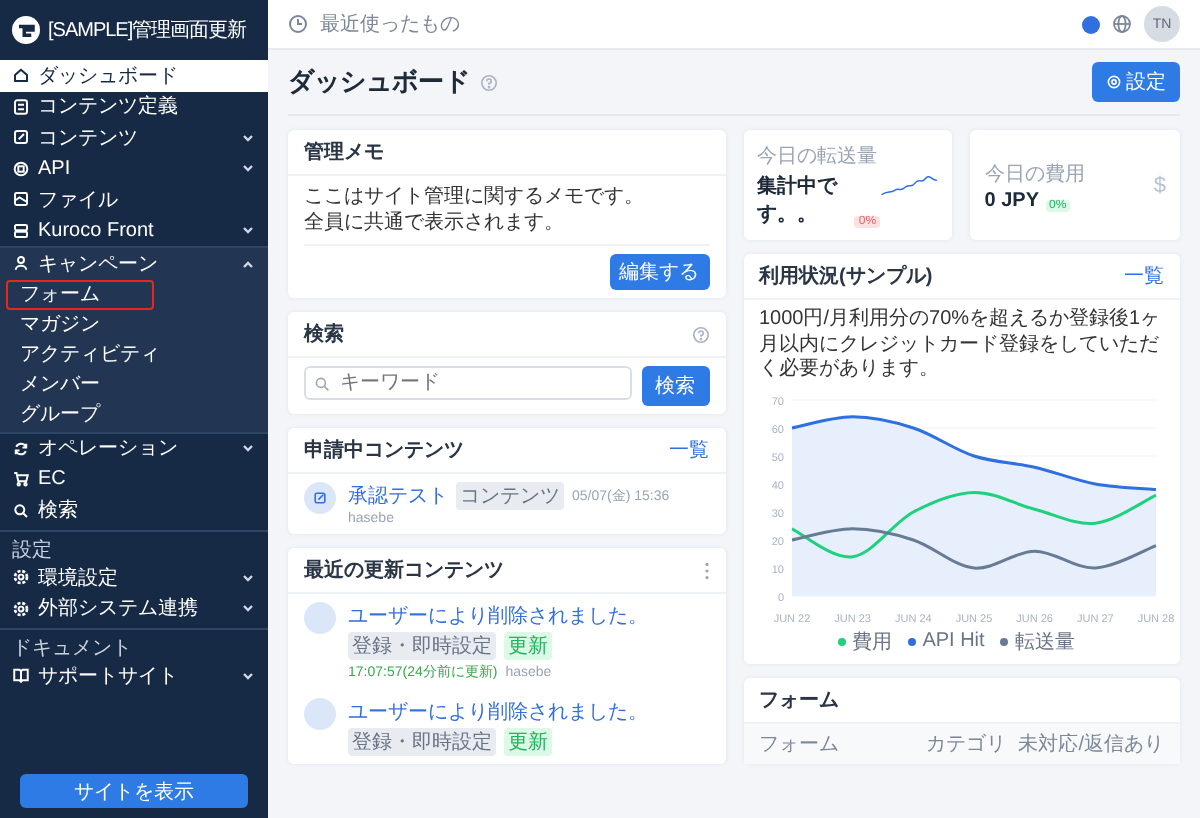 This screenshot has height=818, width=1200. What do you see at coordinates (798, 200) in the screenshot?
I see `stat-value: 集計中です。。` at bounding box center [798, 200].